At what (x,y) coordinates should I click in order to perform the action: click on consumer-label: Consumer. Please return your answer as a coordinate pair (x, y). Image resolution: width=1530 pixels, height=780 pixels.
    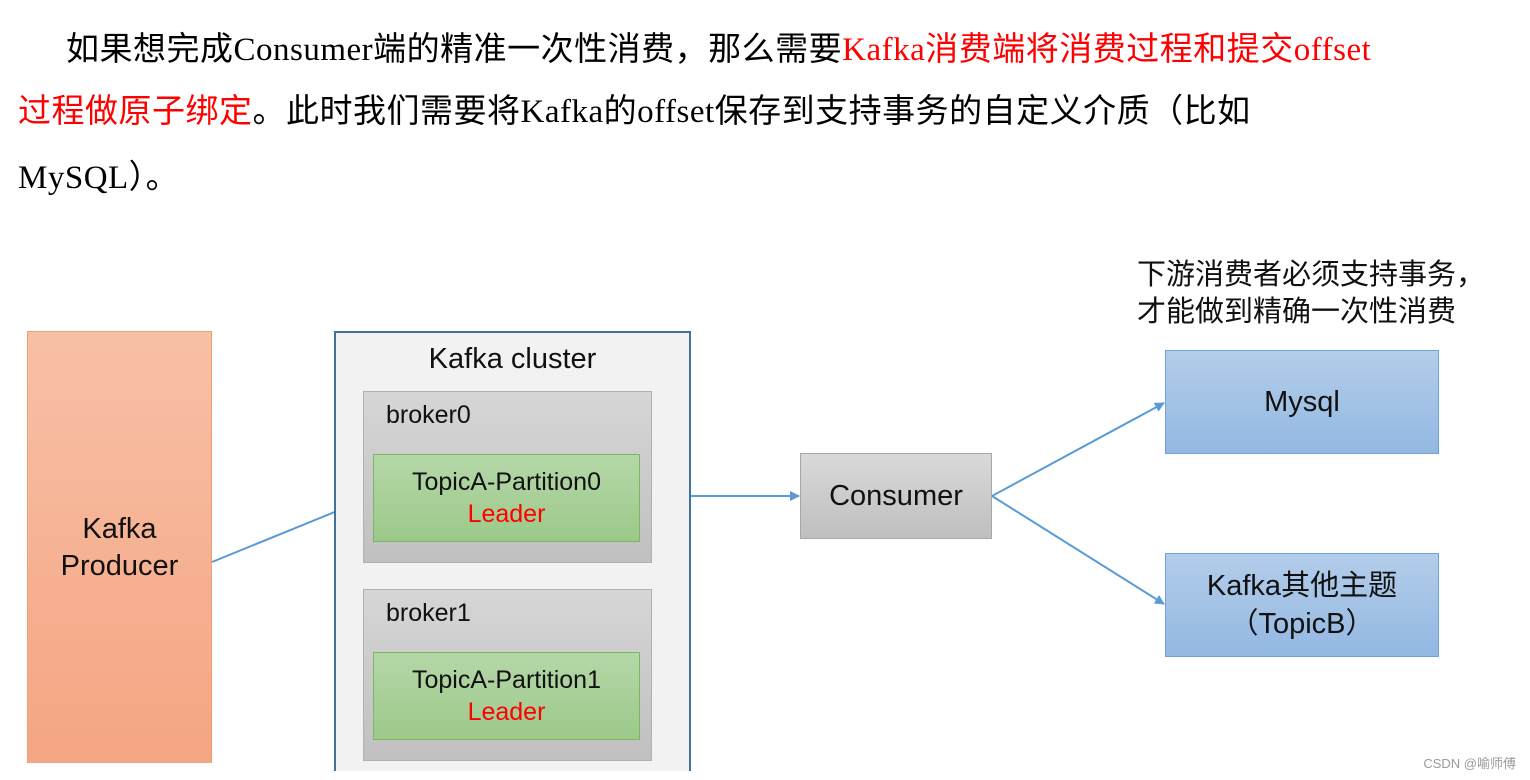
    Looking at the image, I should click on (896, 495).